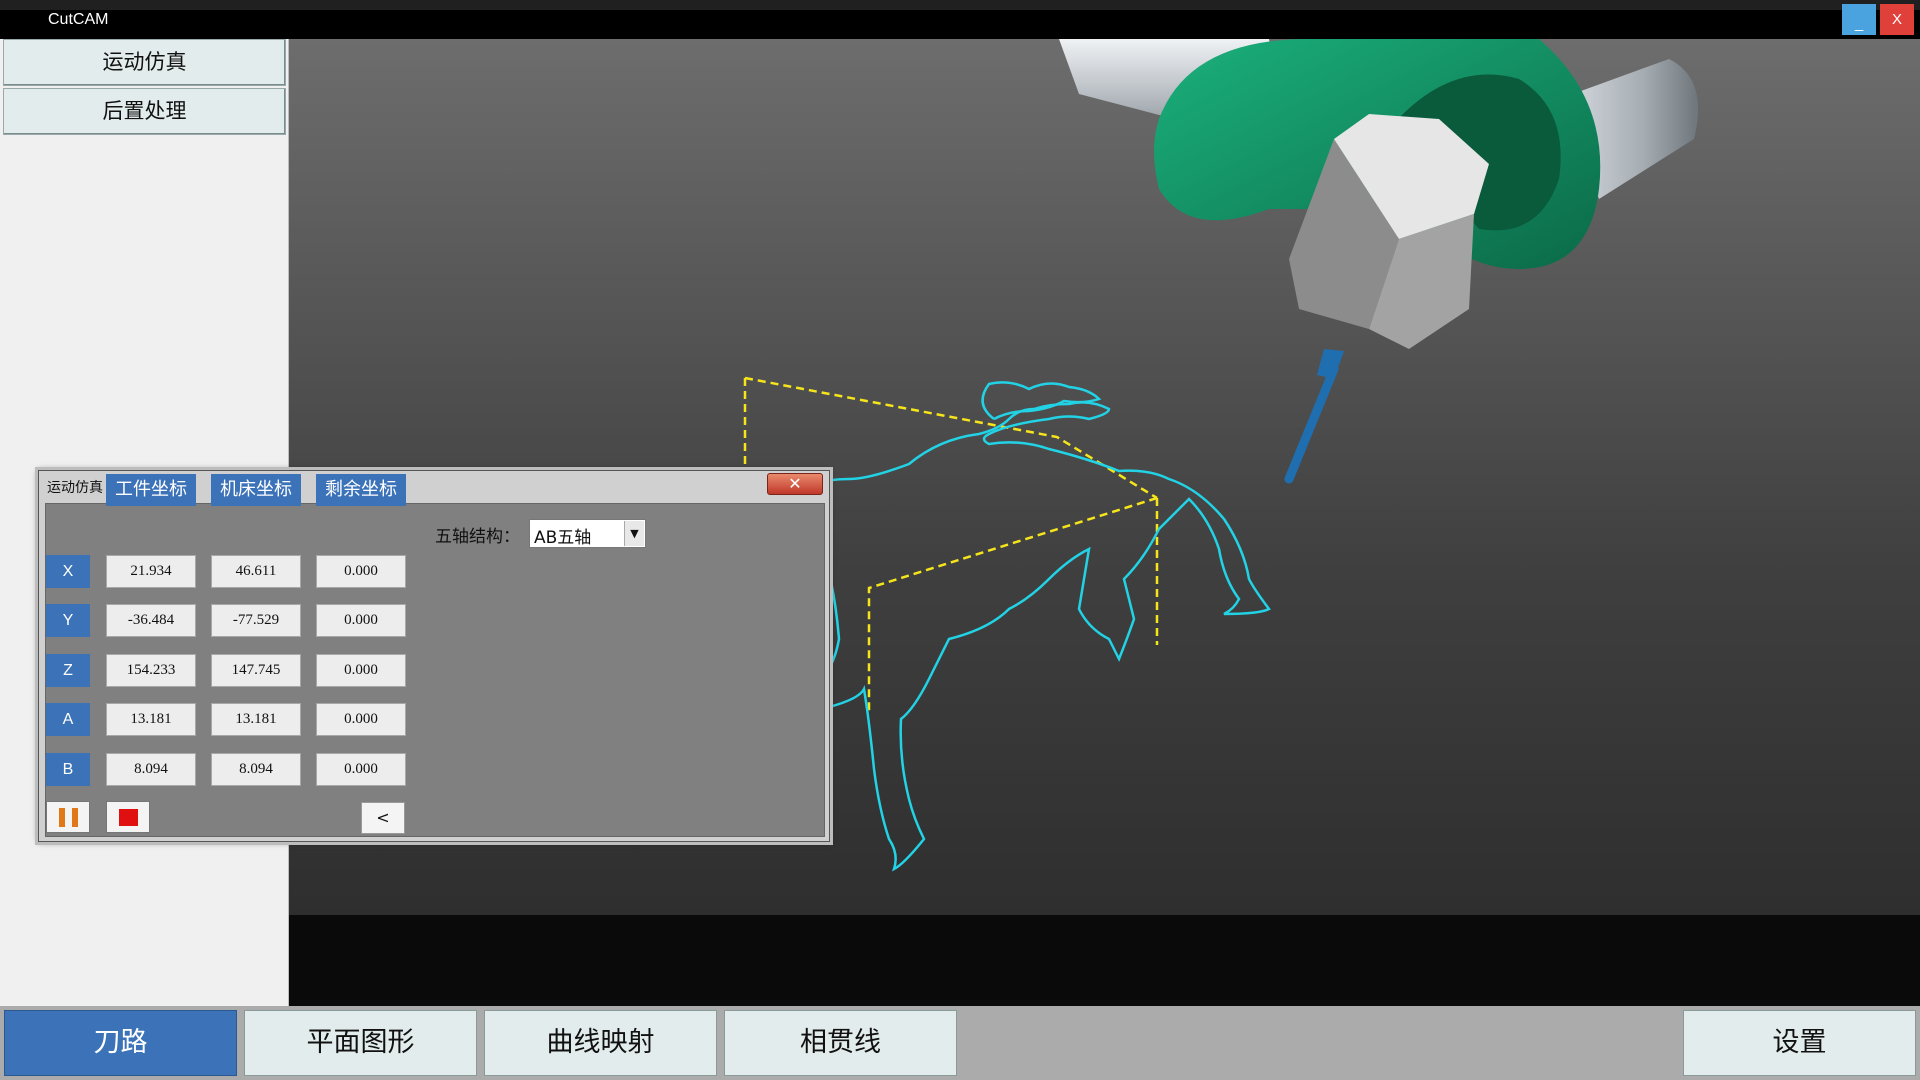  I want to click on sidebar-item-post-processing: 后置处理, so click(144, 111).